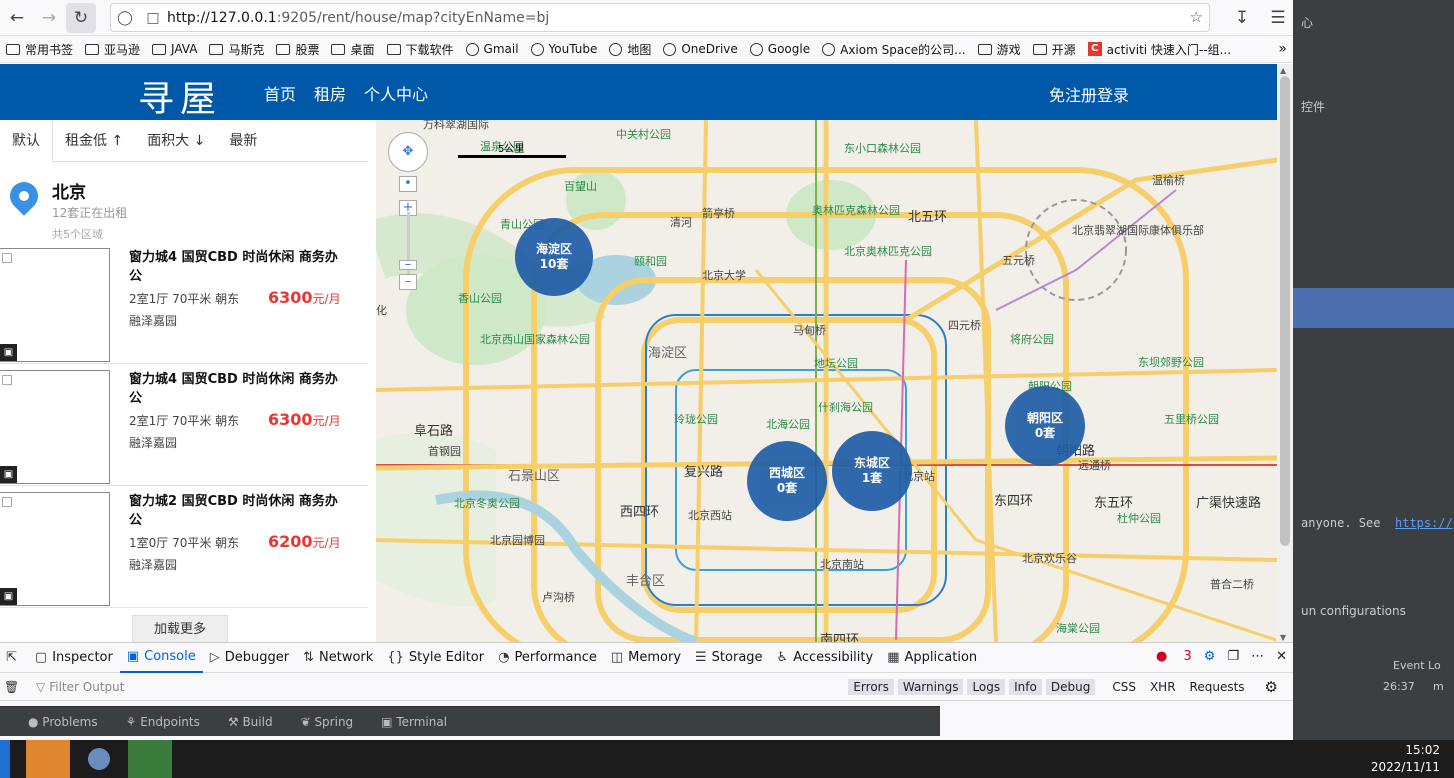  Describe the element at coordinates (1124, 687) in the screenshot. I see `filter-css: CSS` at that location.